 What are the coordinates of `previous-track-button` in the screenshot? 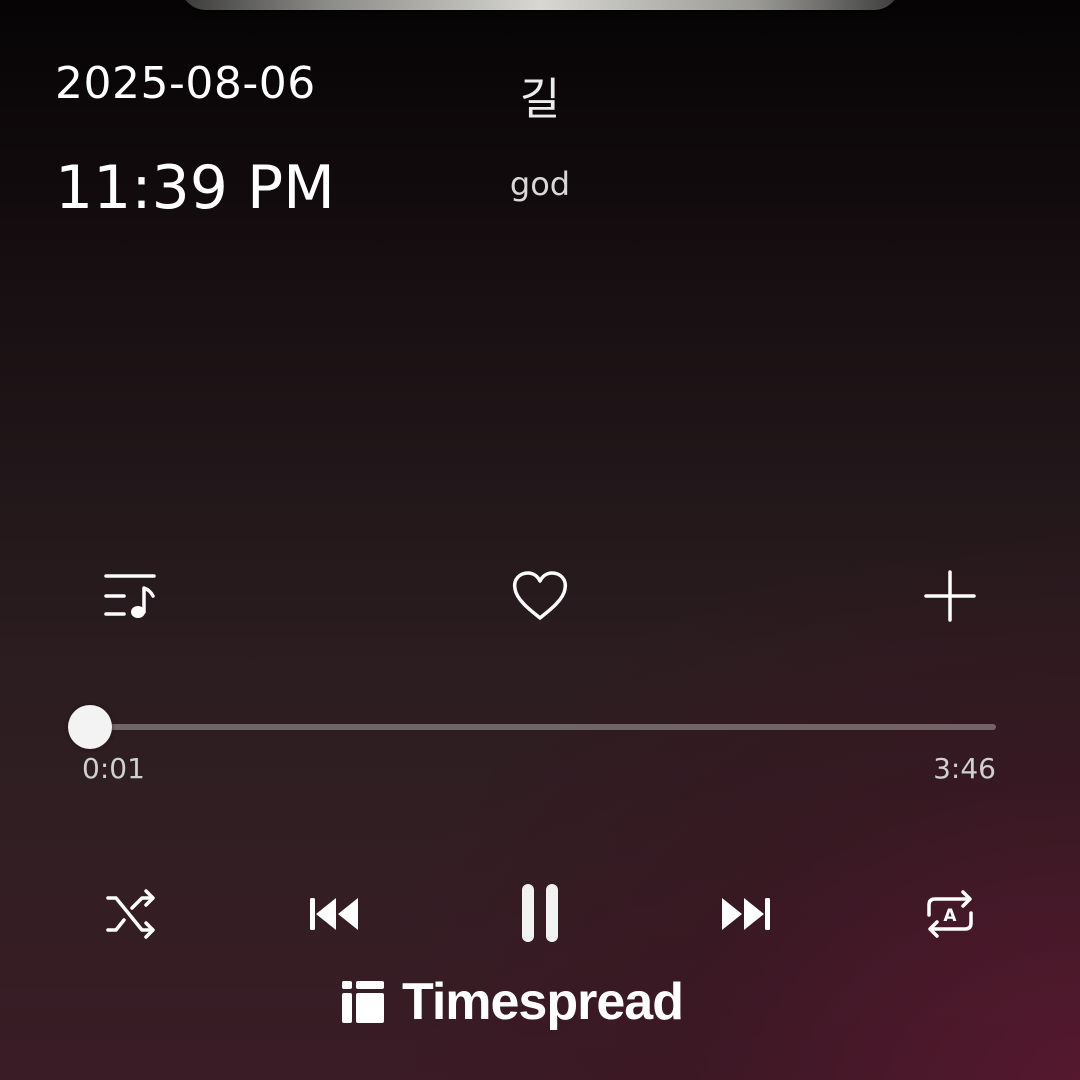 It's located at (334, 914).